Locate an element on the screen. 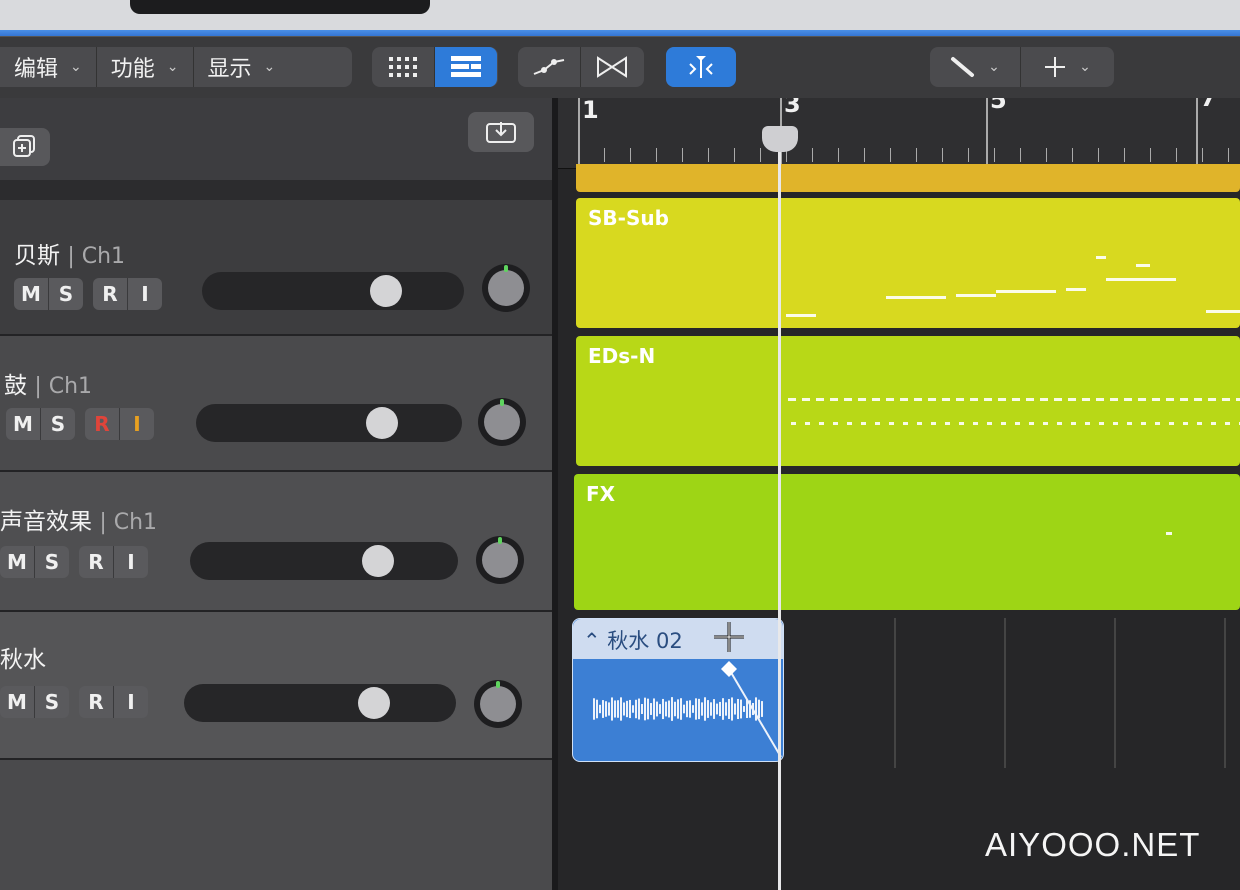 Image resolution: width=1240 pixels, height=890 pixels. track-channel: | Ch1 is located at coordinates (63, 386).